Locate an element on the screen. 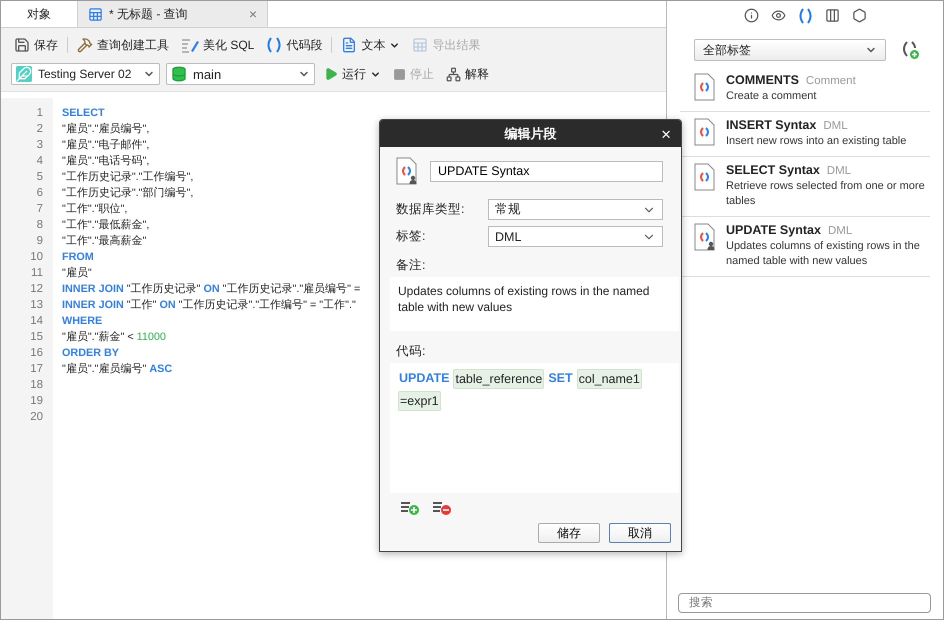  sql-text: "工作历史记录" is located at coordinates (163, 289).